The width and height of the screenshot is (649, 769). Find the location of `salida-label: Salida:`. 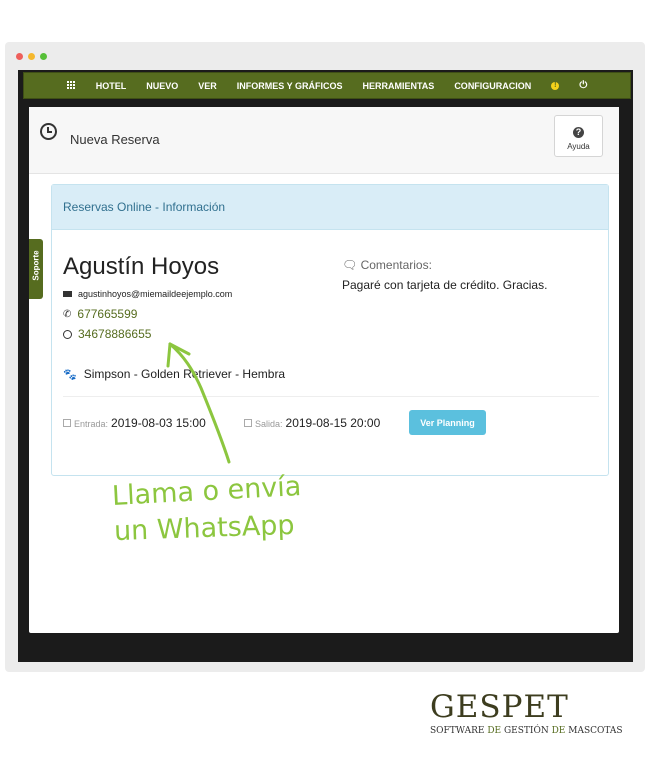

salida-label: Salida: is located at coordinates (269, 424).